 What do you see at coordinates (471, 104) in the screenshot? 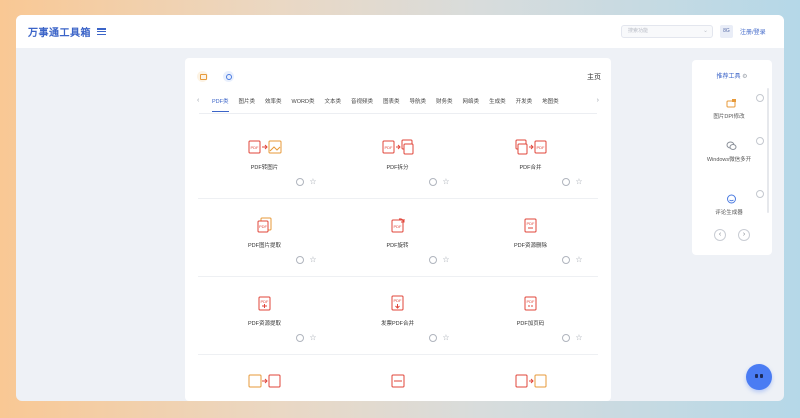
I see `tab-network: 网络类` at bounding box center [471, 104].